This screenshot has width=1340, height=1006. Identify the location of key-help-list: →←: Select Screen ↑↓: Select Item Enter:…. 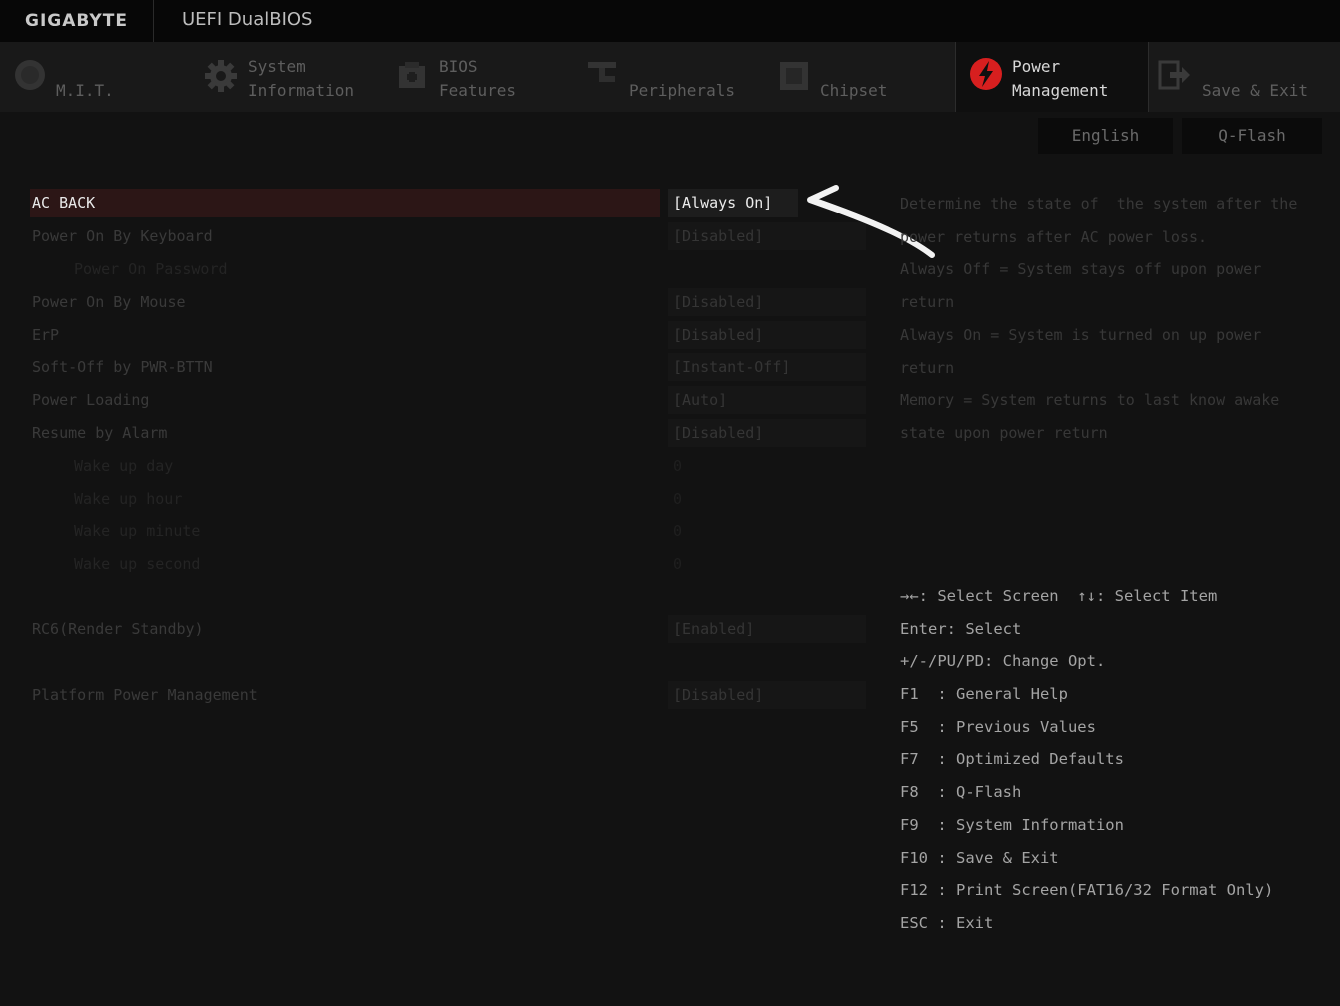
(1086, 760).